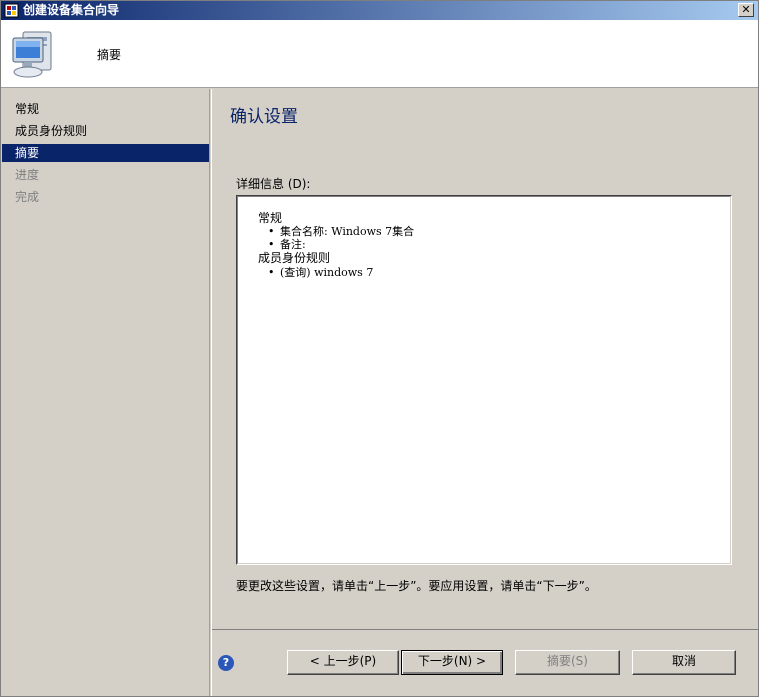  I want to click on sidebar-item-completion: 完成, so click(27, 197).